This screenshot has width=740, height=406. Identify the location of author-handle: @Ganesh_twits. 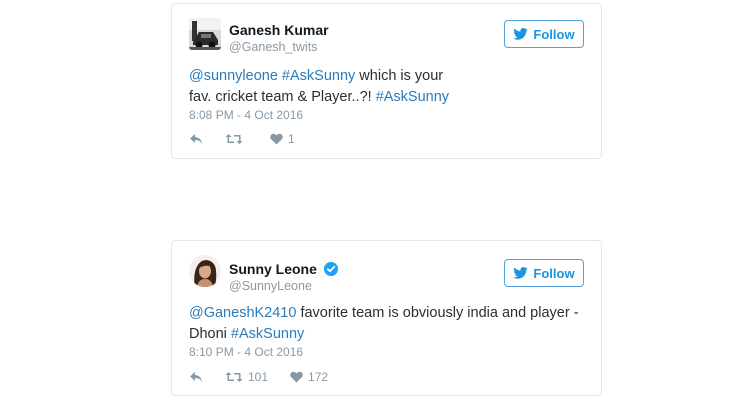
(273, 47).